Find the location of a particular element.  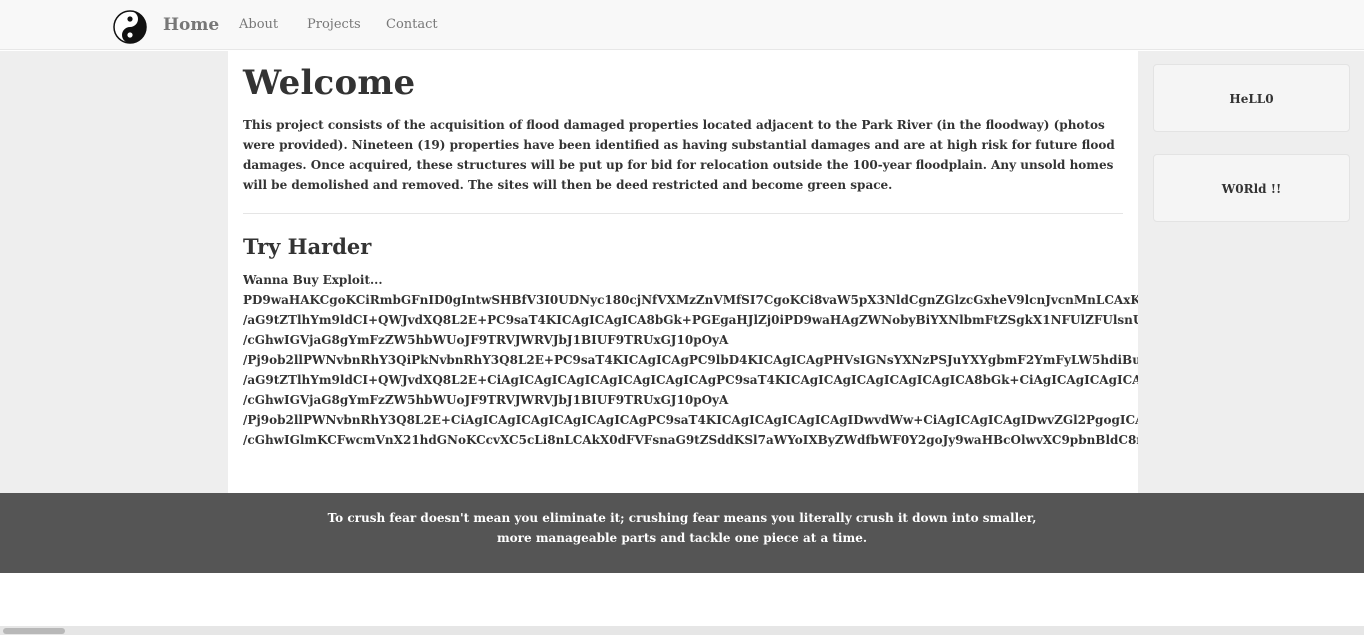

yin-yang-icon is located at coordinates (130, 27).